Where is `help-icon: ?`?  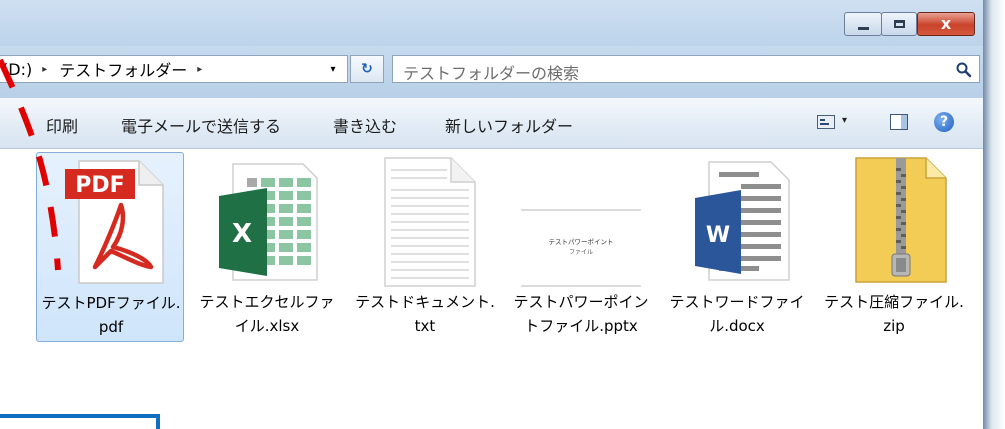 help-icon: ? is located at coordinates (944, 122).